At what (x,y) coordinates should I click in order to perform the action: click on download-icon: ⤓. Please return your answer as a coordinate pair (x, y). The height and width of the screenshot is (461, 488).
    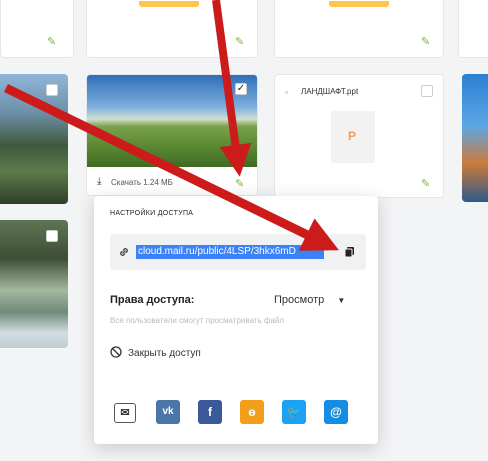
    Looking at the image, I should click on (99, 181).